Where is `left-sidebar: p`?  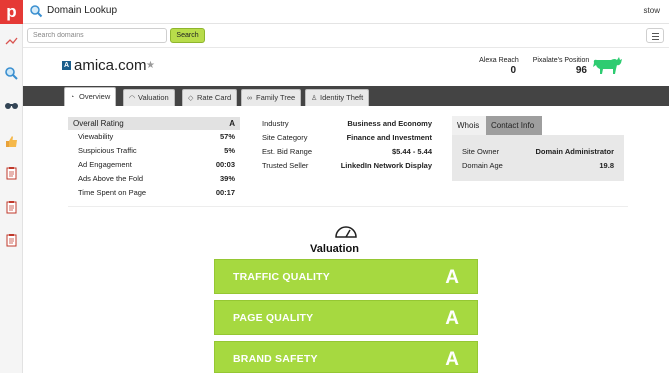 left-sidebar: p is located at coordinates (11, 186).